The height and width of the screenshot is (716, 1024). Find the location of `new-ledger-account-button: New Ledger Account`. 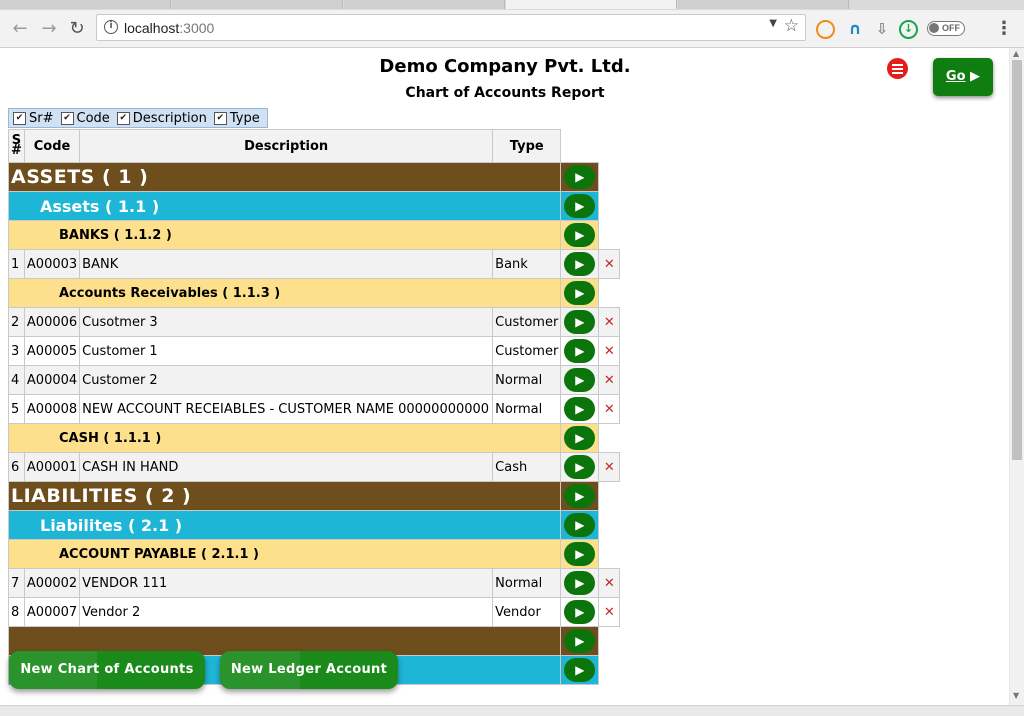

new-ledger-account-button: New Ledger Account is located at coordinates (309, 670).